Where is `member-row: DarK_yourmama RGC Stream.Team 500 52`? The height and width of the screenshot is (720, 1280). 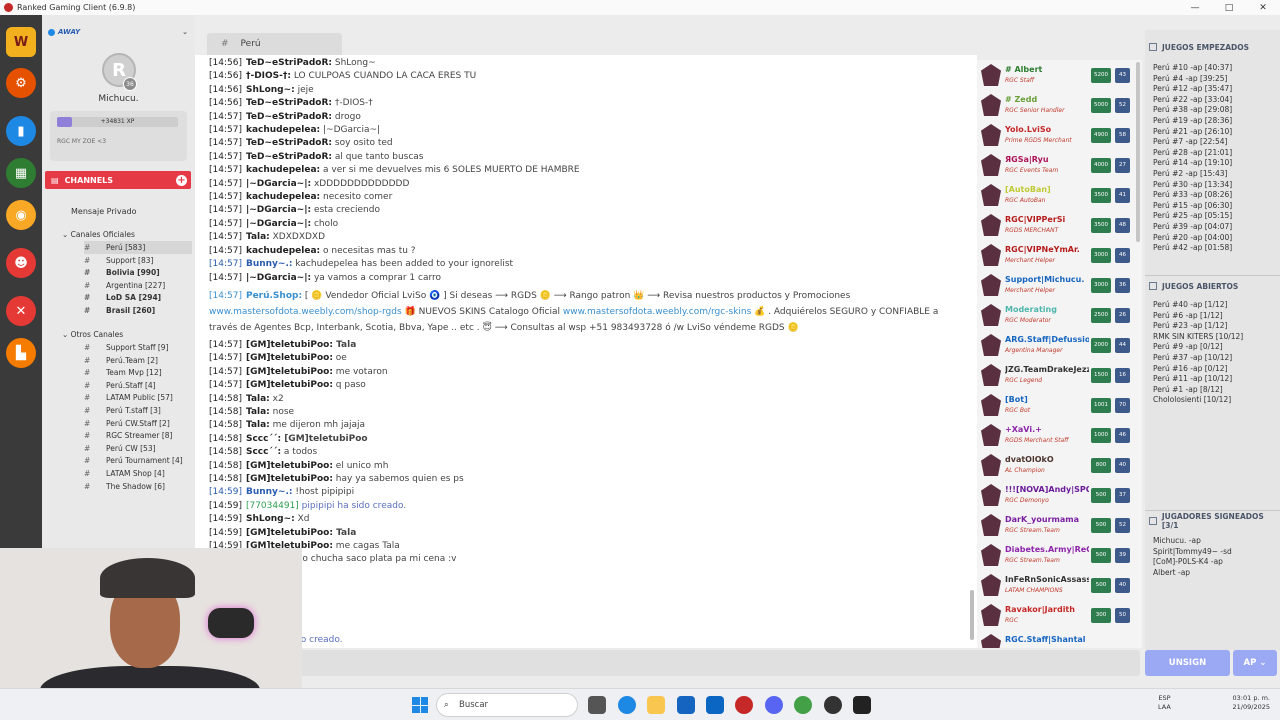 member-row: DarK_yourmama RGC Stream.Team 500 52 is located at coordinates (1059, 525).